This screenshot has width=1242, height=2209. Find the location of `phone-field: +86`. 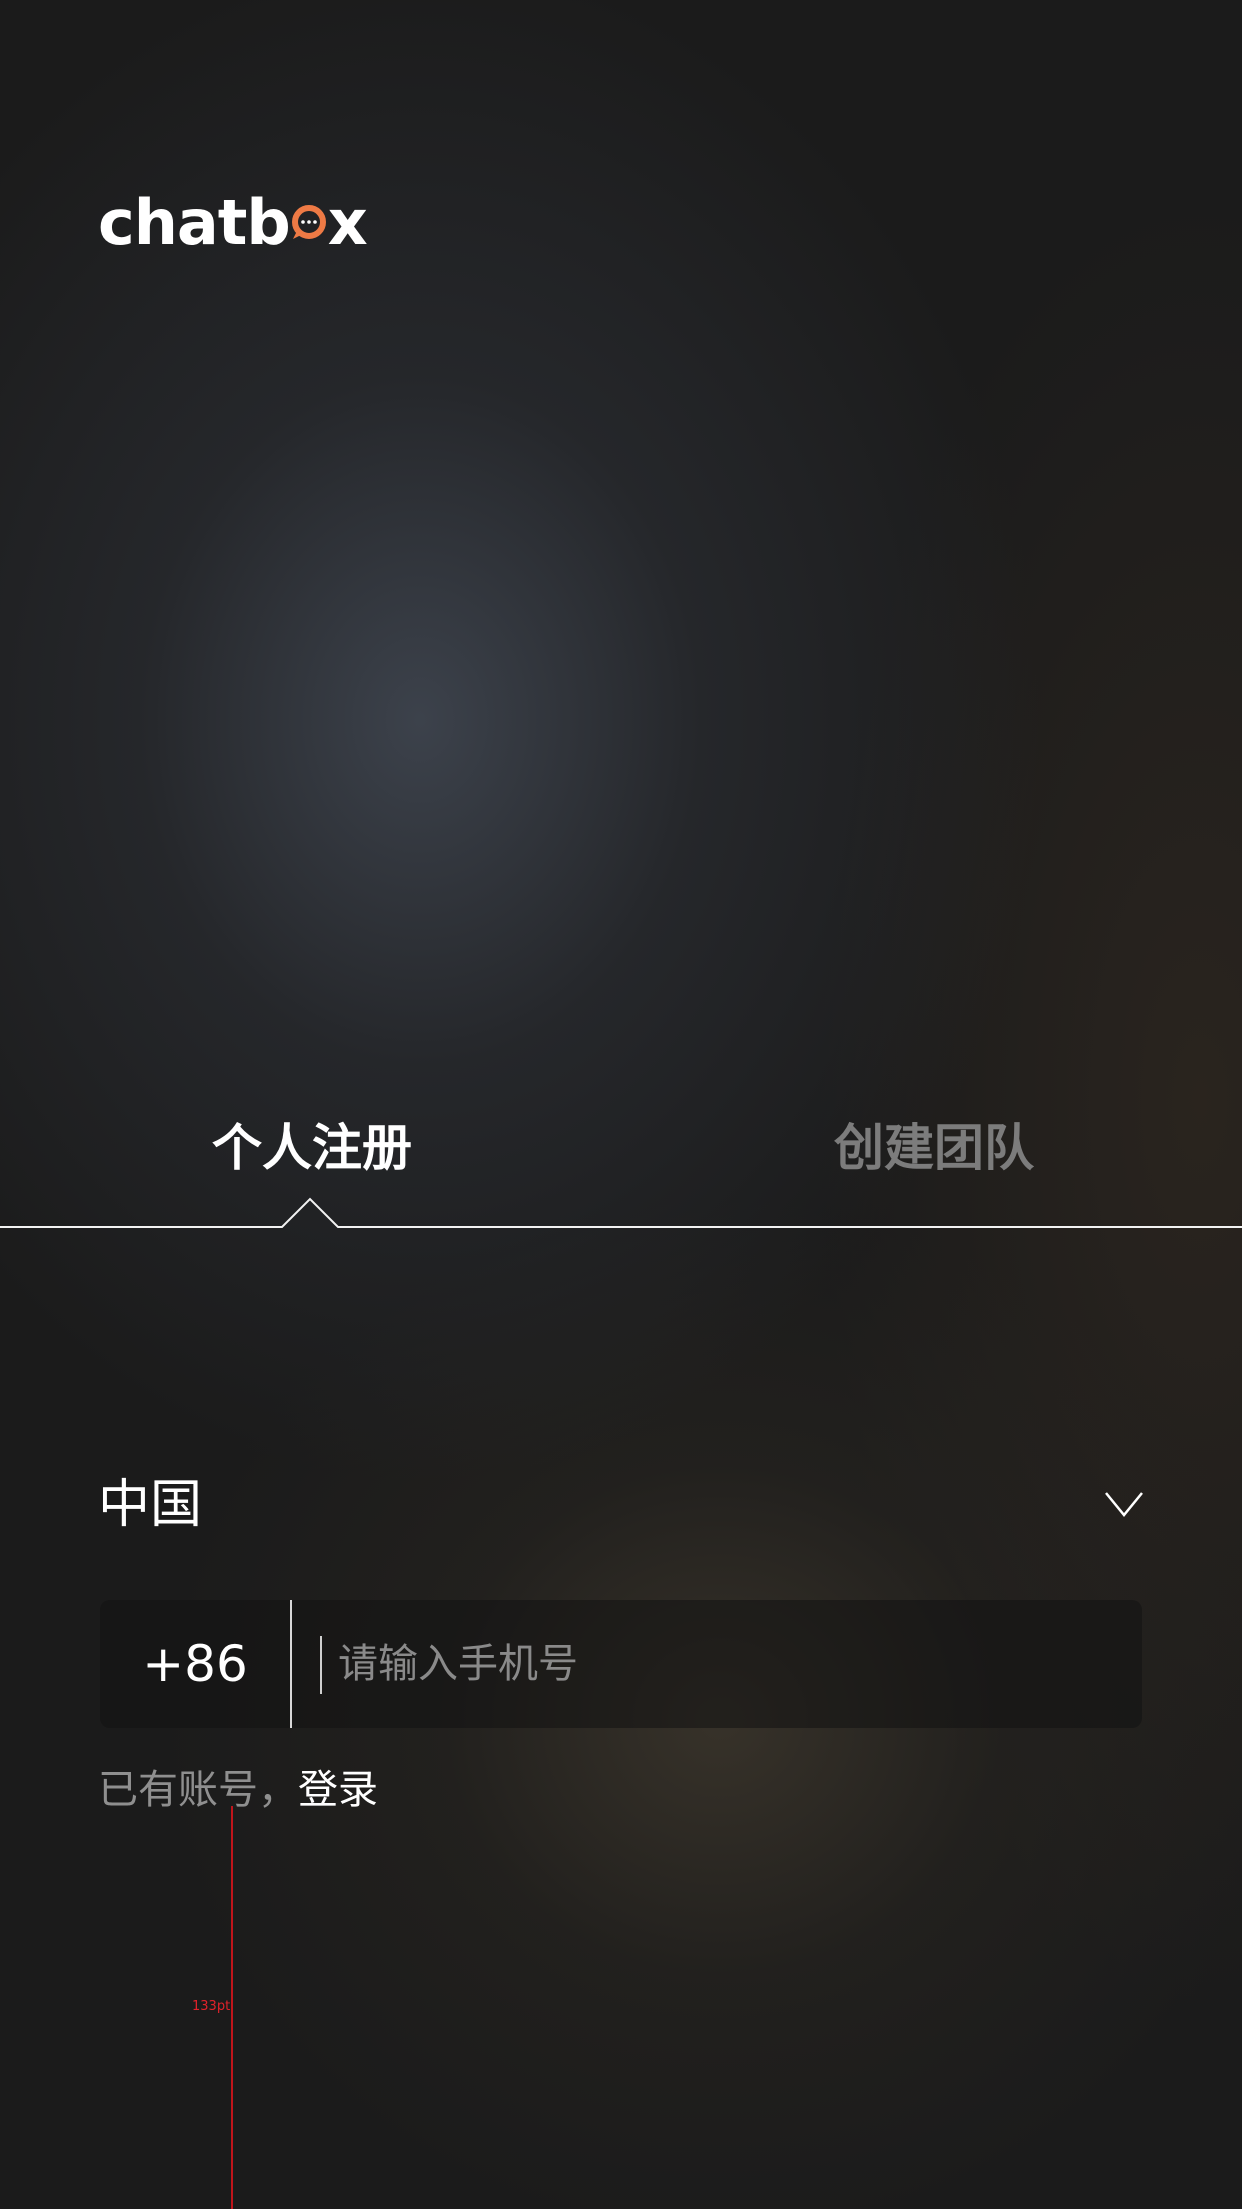

phone-field: +86 is located at coordinates (621, 1664).